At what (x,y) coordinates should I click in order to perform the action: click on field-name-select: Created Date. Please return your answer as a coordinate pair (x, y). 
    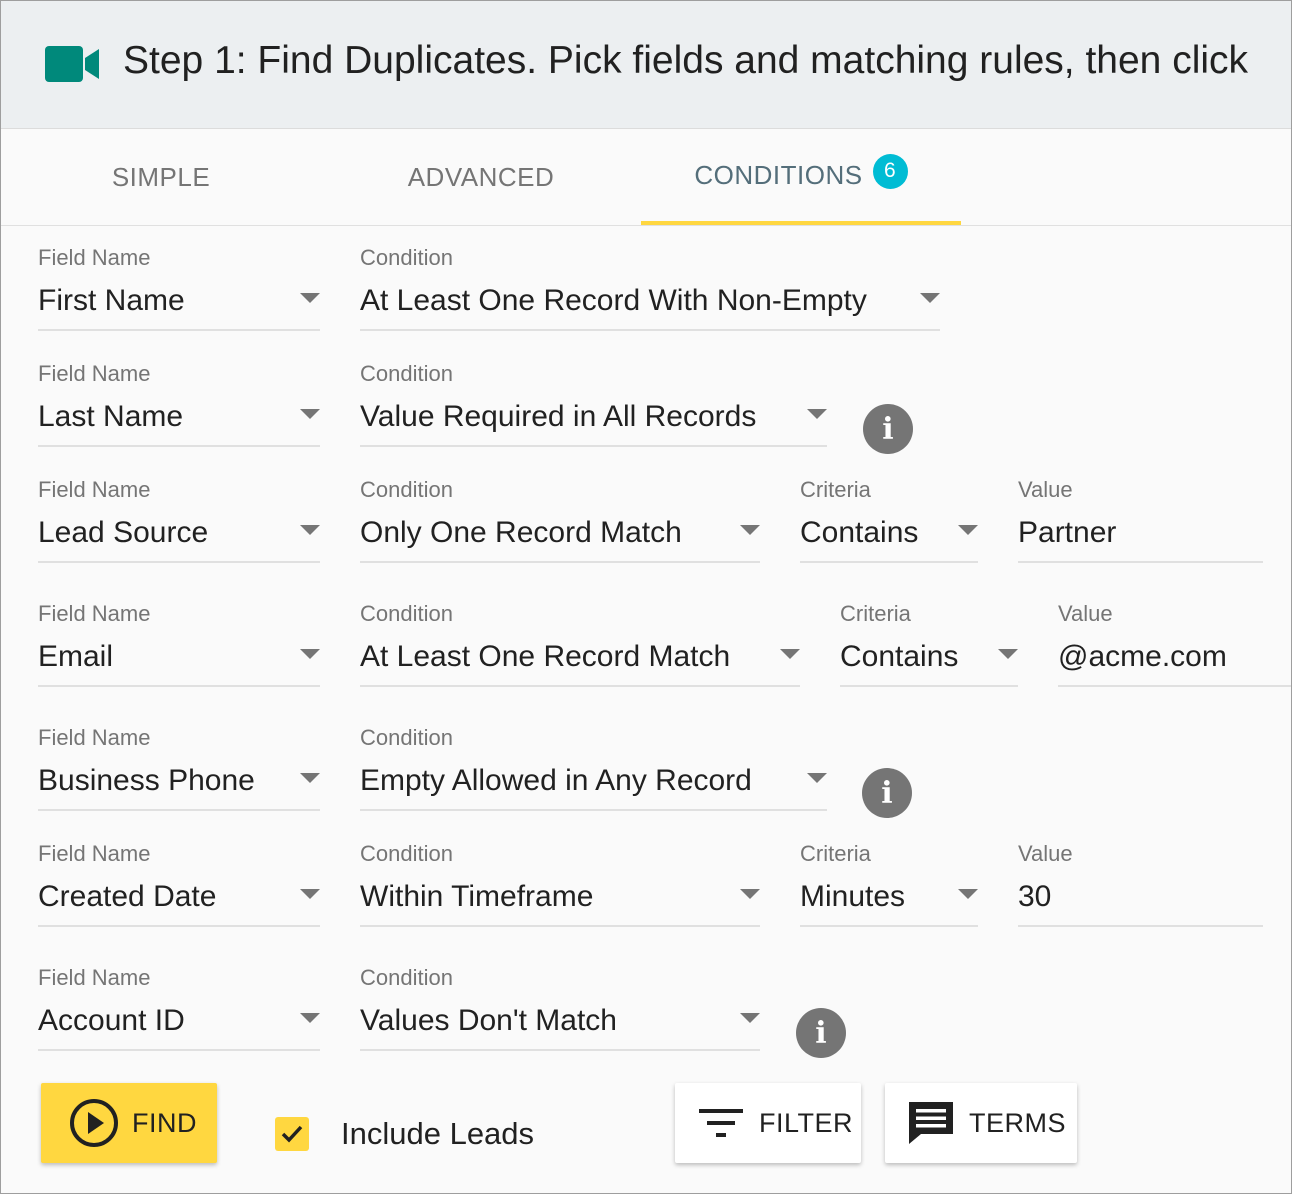
    Looking at the image, I should click on (179, 901).